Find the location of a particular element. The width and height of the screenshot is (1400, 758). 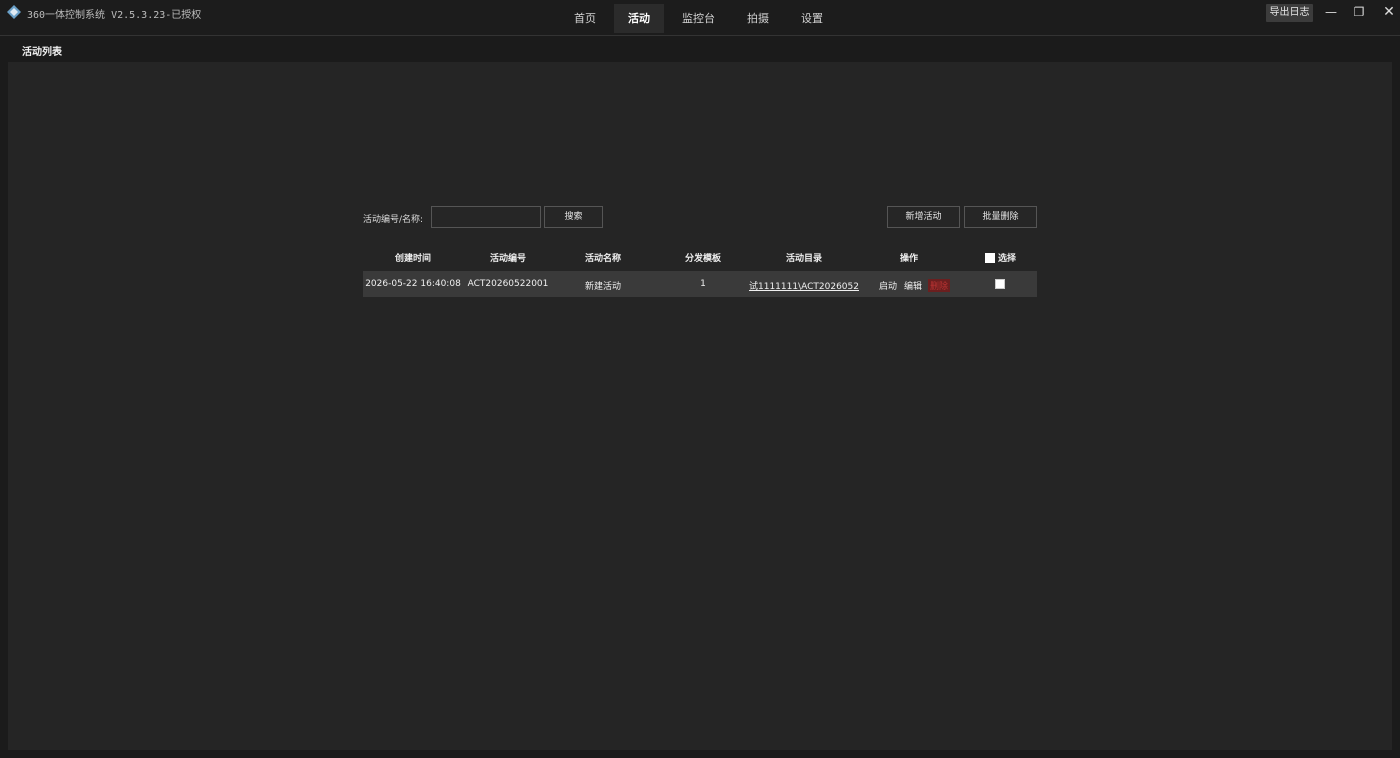

search-button: 搜索 is located at coordinates (573, 217).